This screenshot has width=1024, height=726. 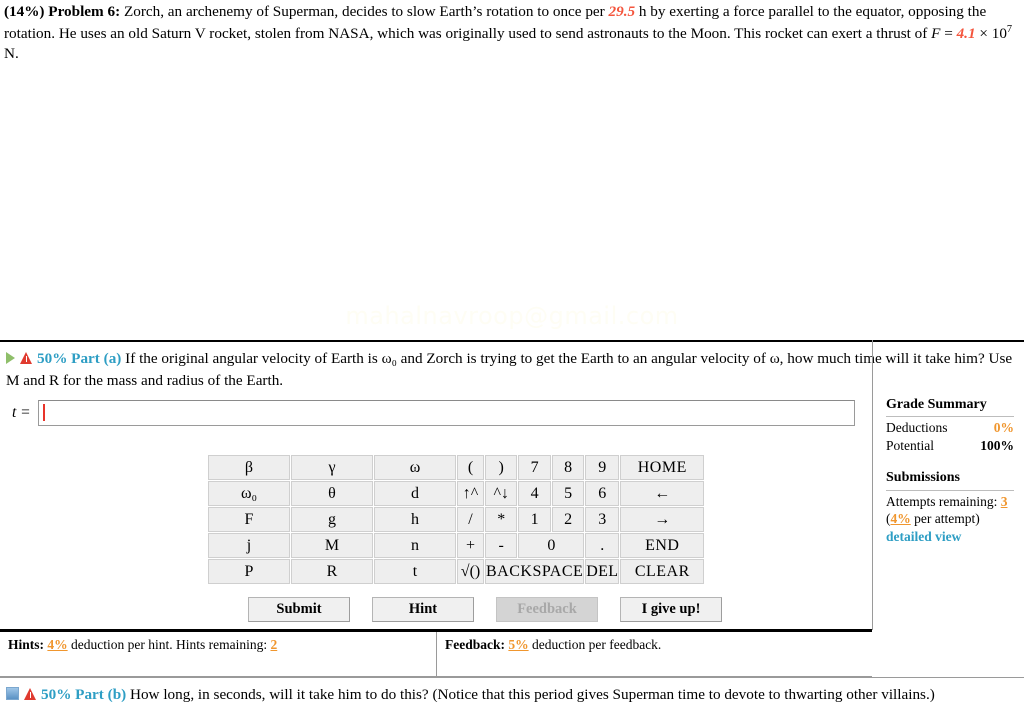 I want to click on keypad-row: j Mn + -0. END, so click(x=456, y=545).